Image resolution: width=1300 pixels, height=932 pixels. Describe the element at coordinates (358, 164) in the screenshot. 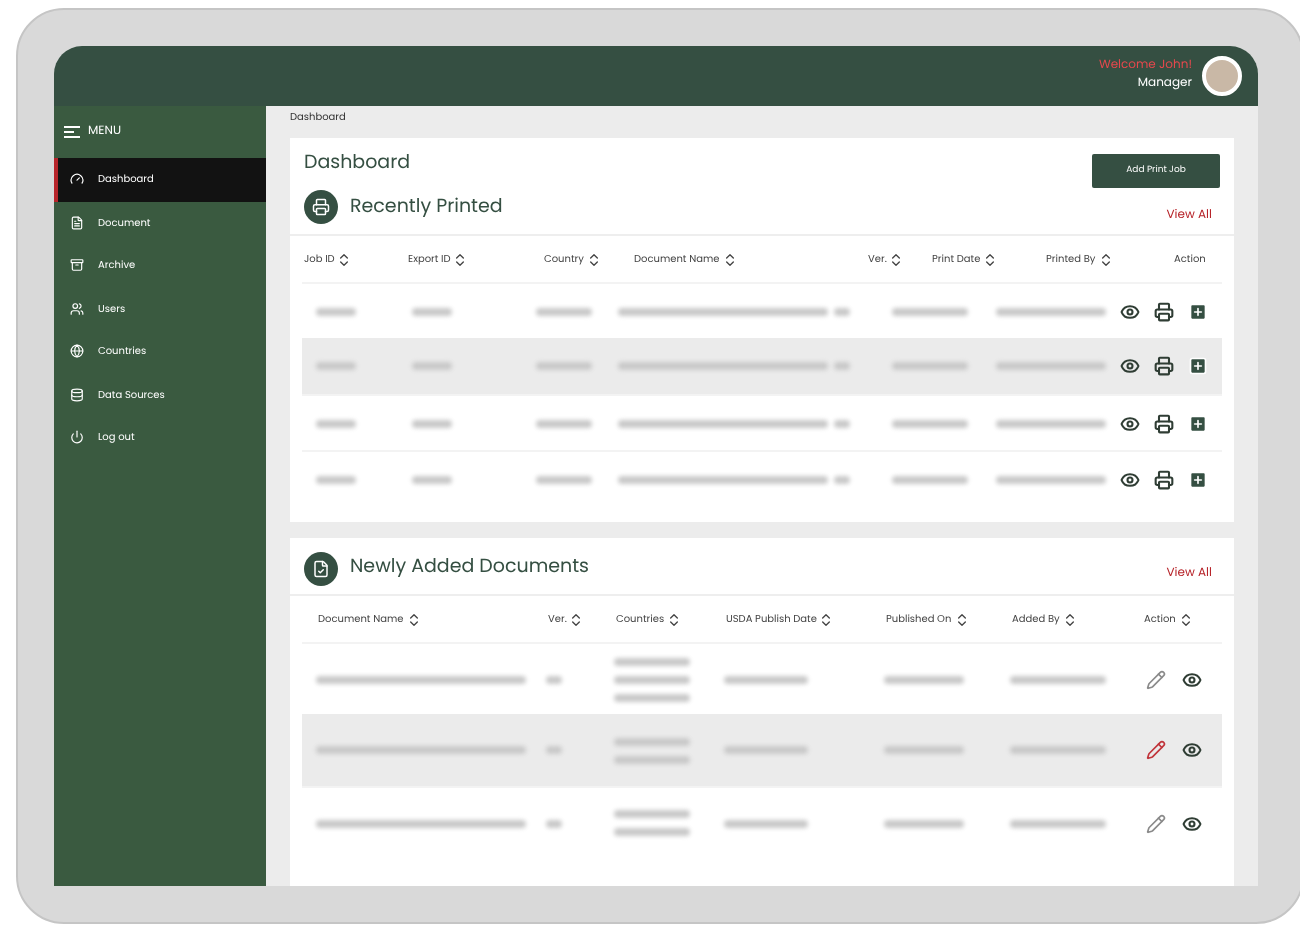

I see `page-title: Dashboard` at that location.